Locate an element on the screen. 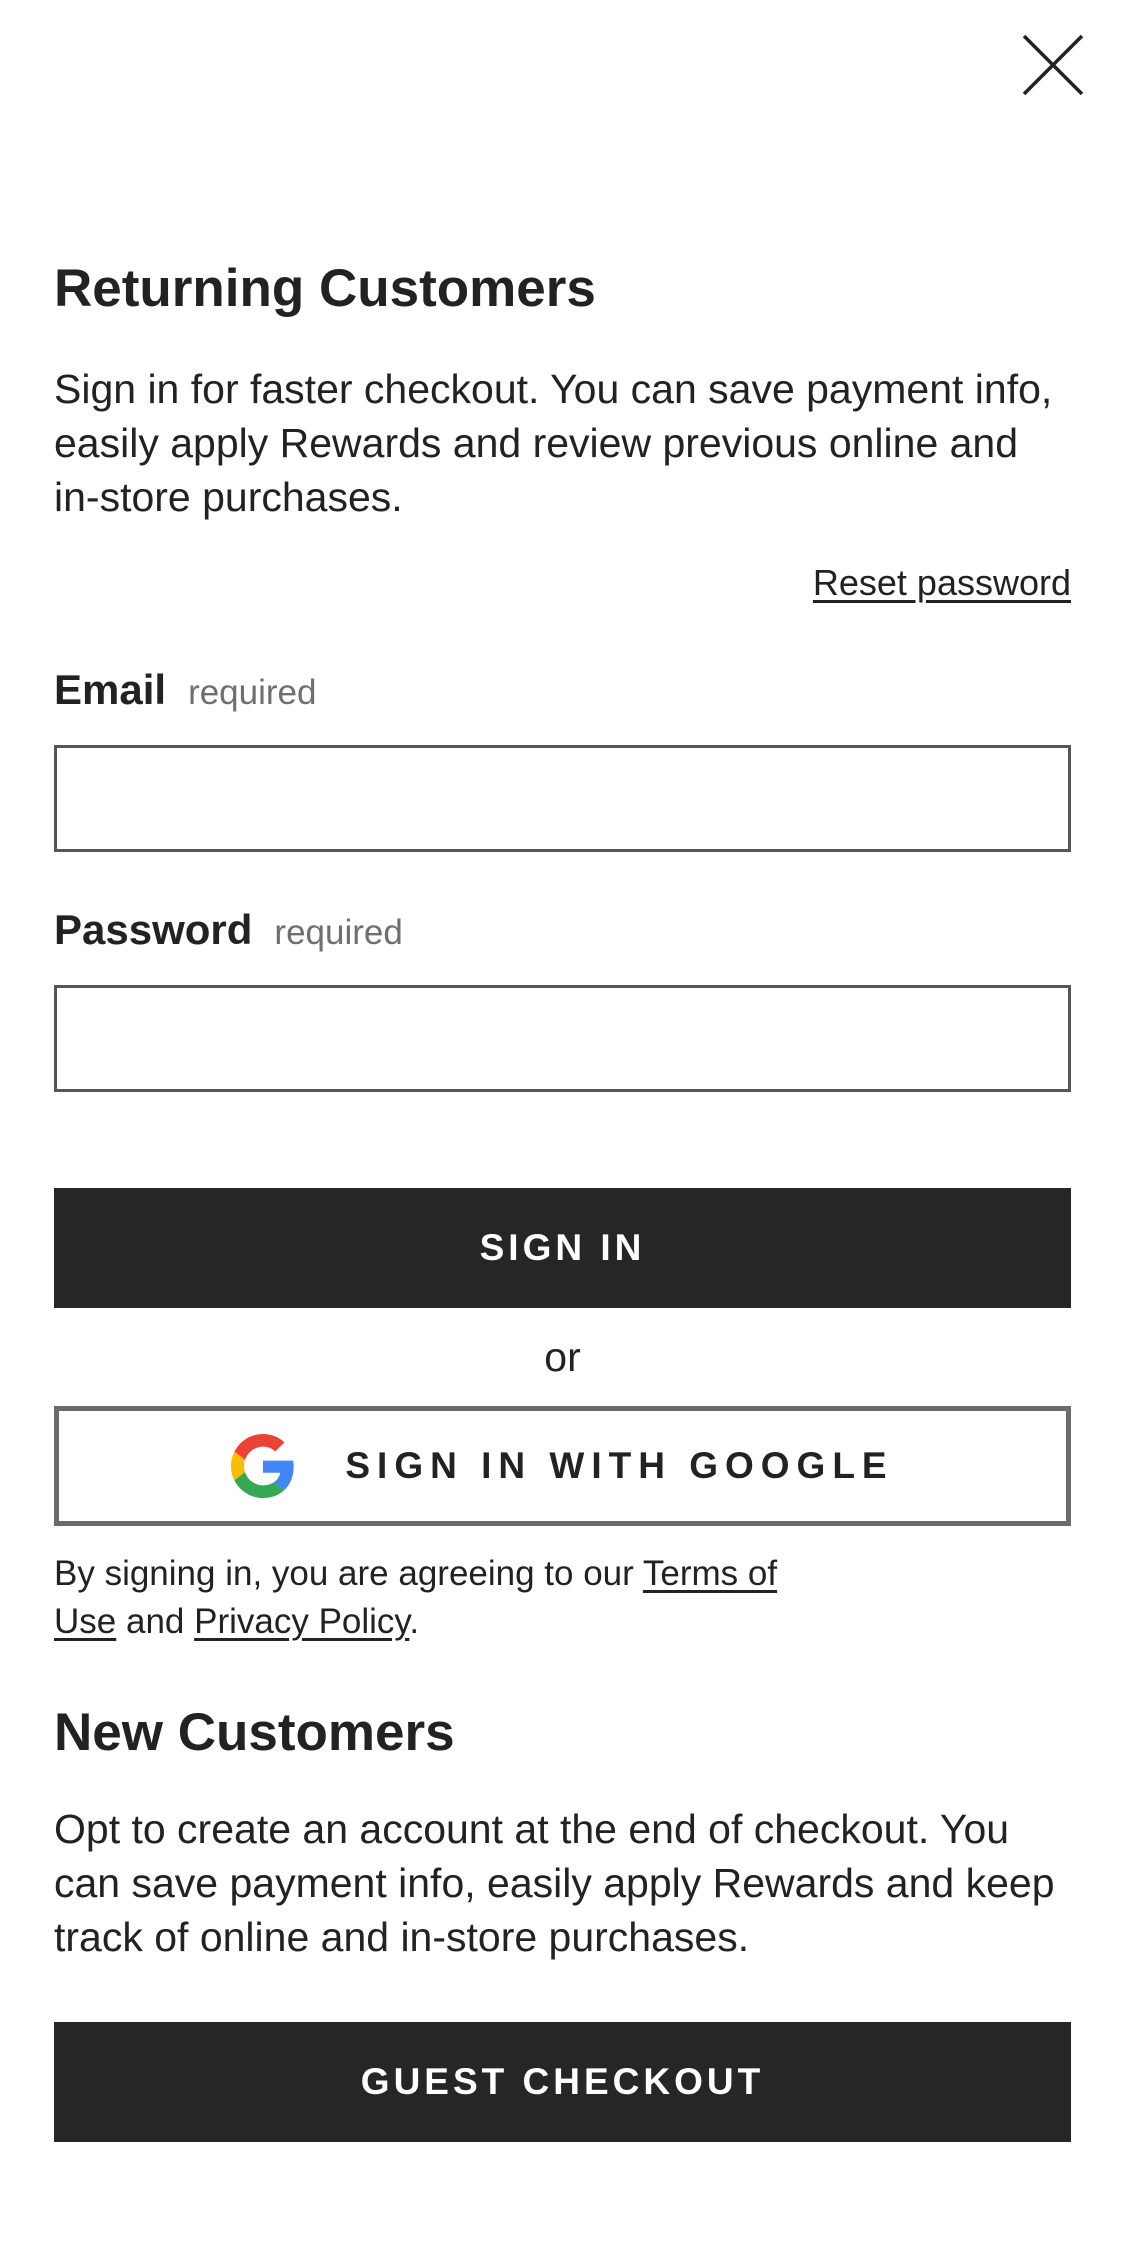  email-label-text: Email is located at coordinates (110, 689).